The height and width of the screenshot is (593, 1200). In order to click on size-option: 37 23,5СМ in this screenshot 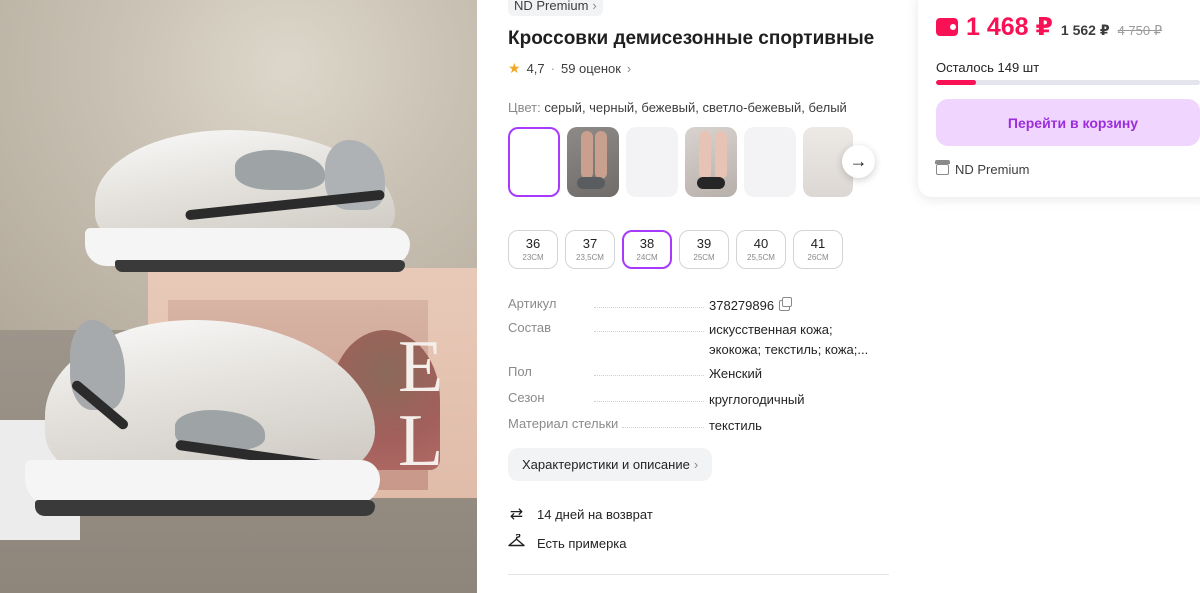, I will do `click(590, 249)`.